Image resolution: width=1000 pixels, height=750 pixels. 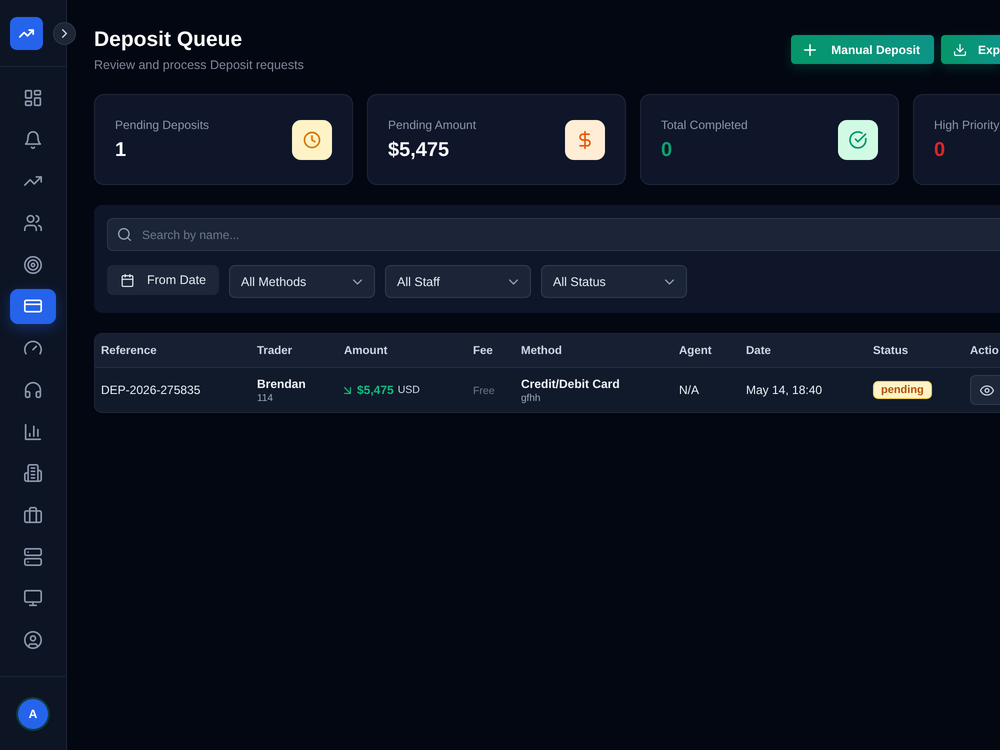 What do you see at coordinates (33, 557) in the screenshot?
I see `server-icon` at bounding box center [33, 557].